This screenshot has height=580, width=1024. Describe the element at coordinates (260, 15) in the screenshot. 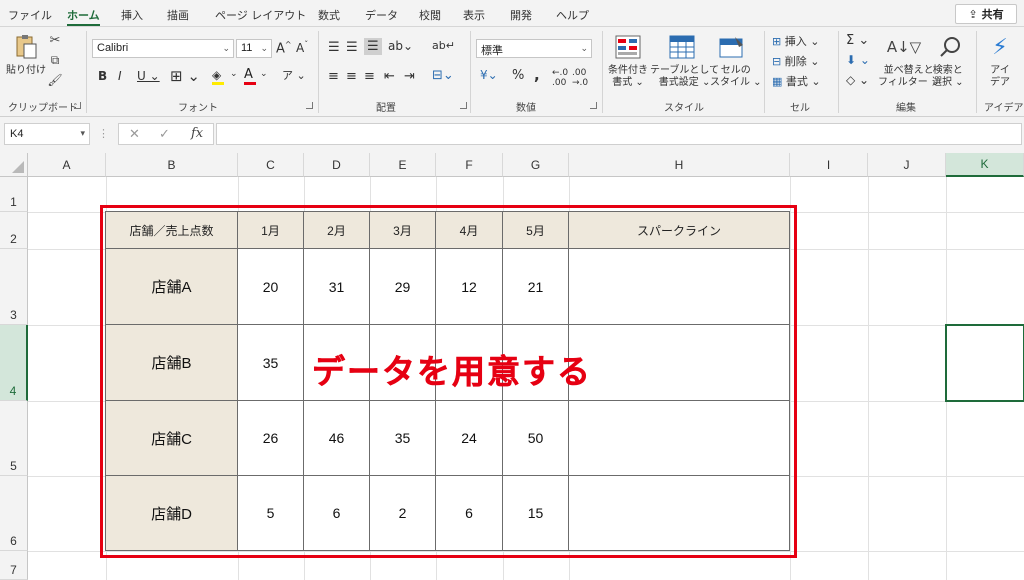

I see `tab-page-layout: ページ レイアウト` at that location.